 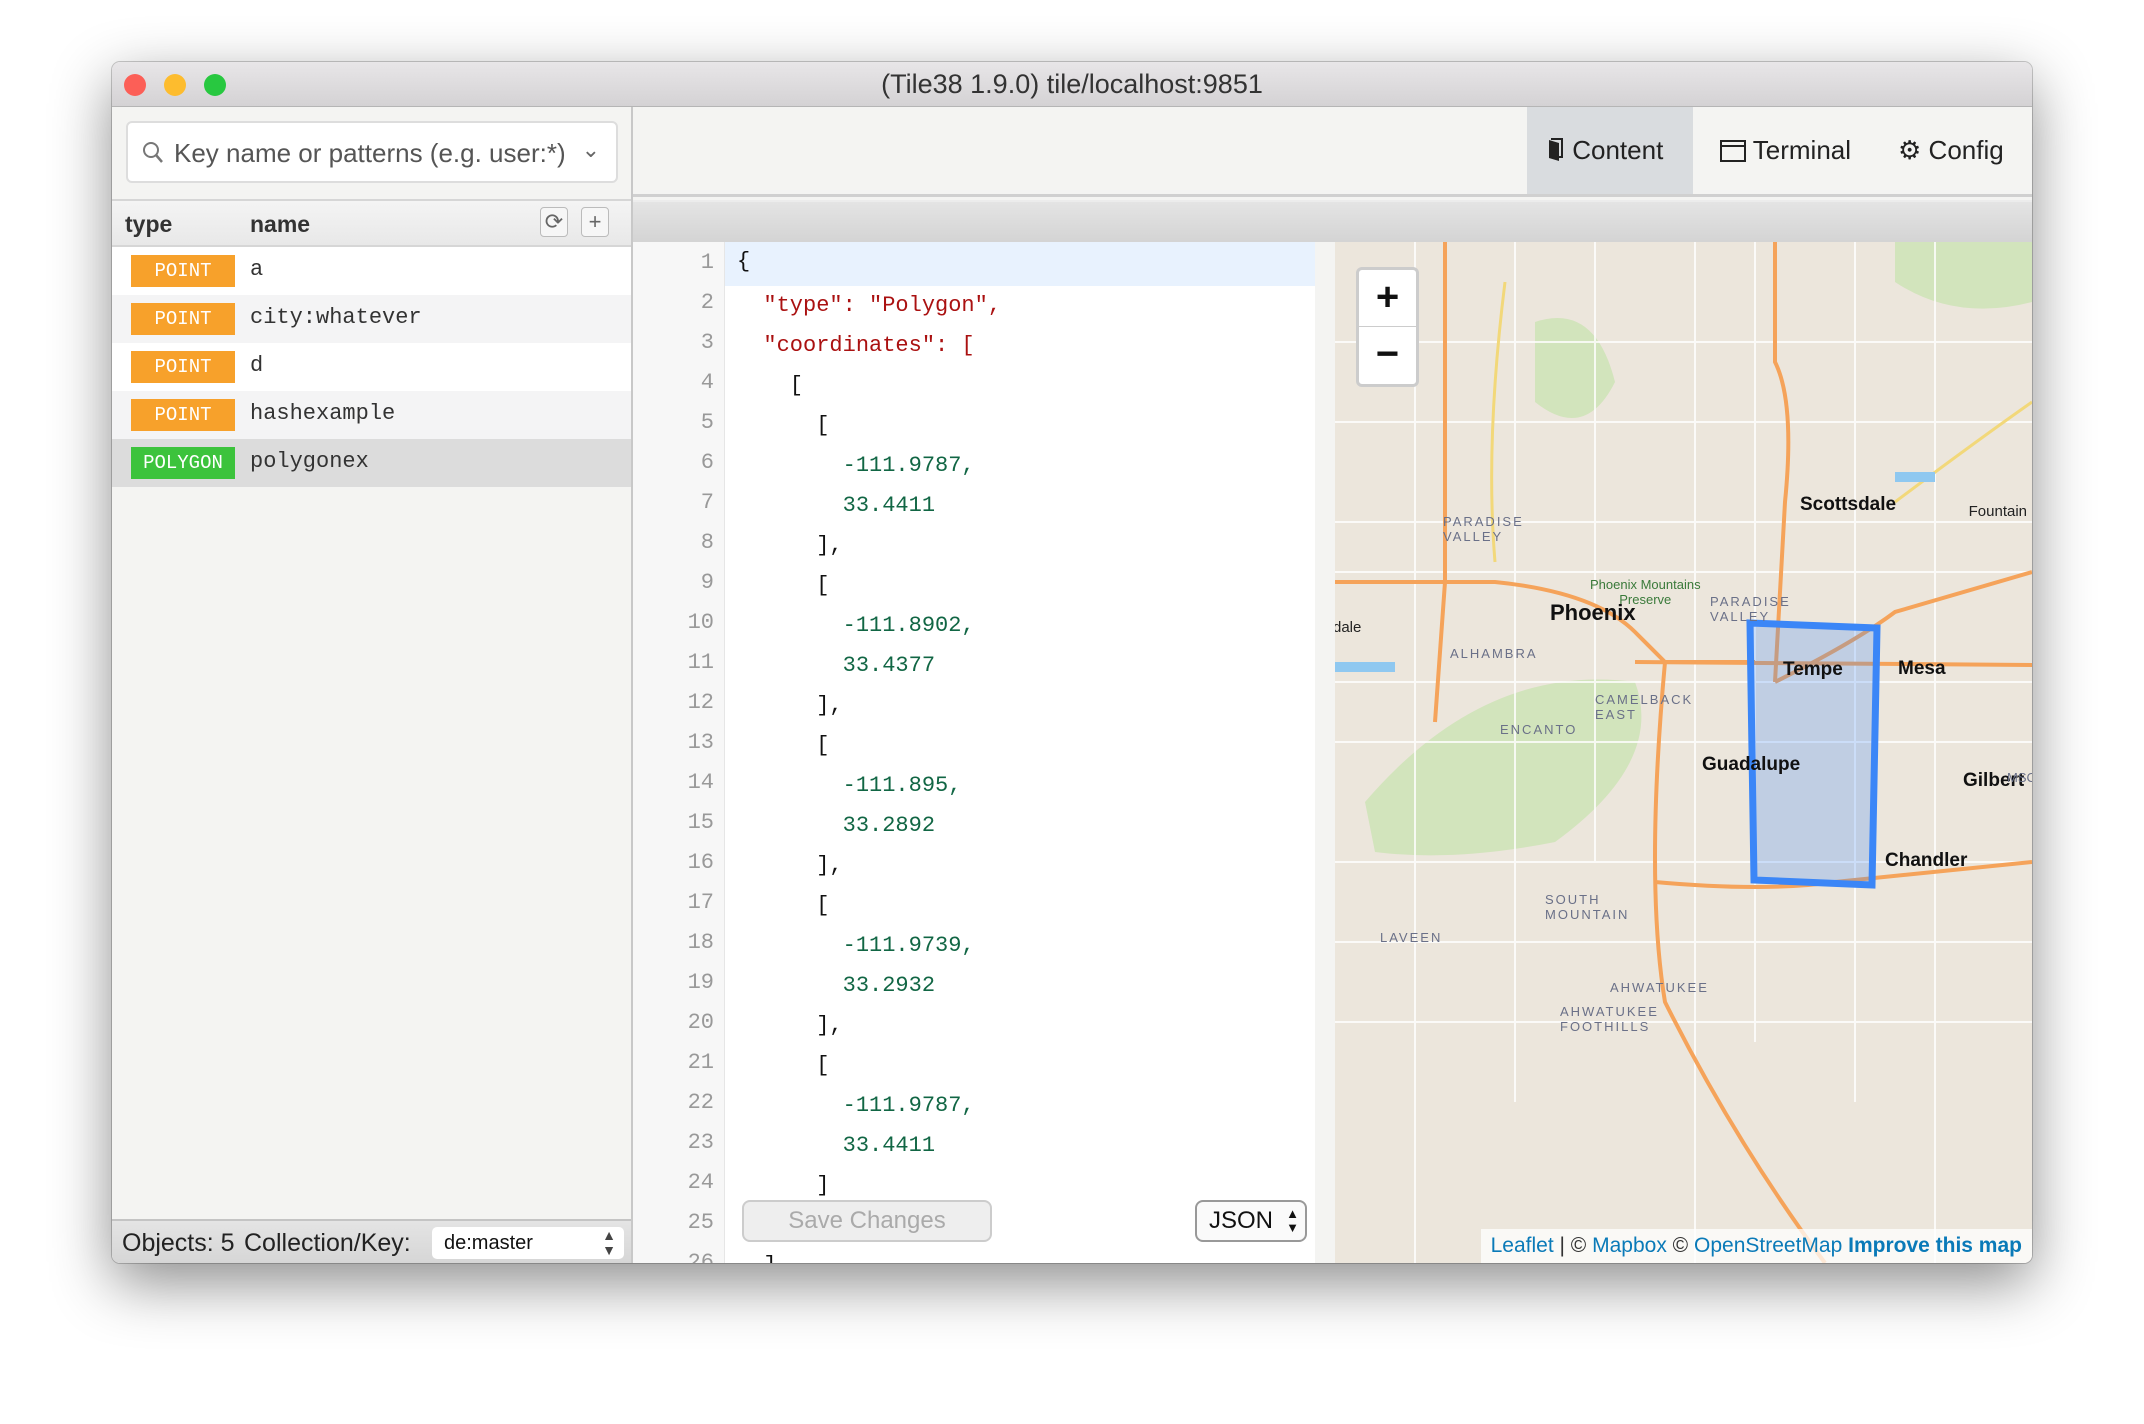 What do you see at coordinates (867, 1221) in the screenshot?
I see `save-changes-button: Save Changes` at bounding box center [867, 1221].